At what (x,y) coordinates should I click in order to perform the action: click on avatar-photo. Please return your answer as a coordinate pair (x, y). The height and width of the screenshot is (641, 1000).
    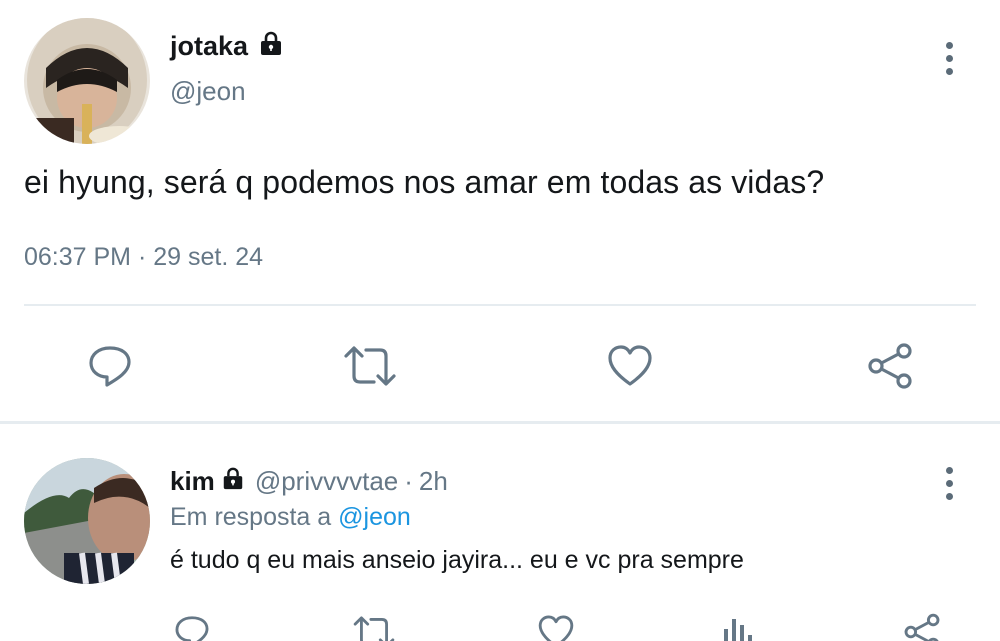
    Looking at the image, I should click on (87, 81).